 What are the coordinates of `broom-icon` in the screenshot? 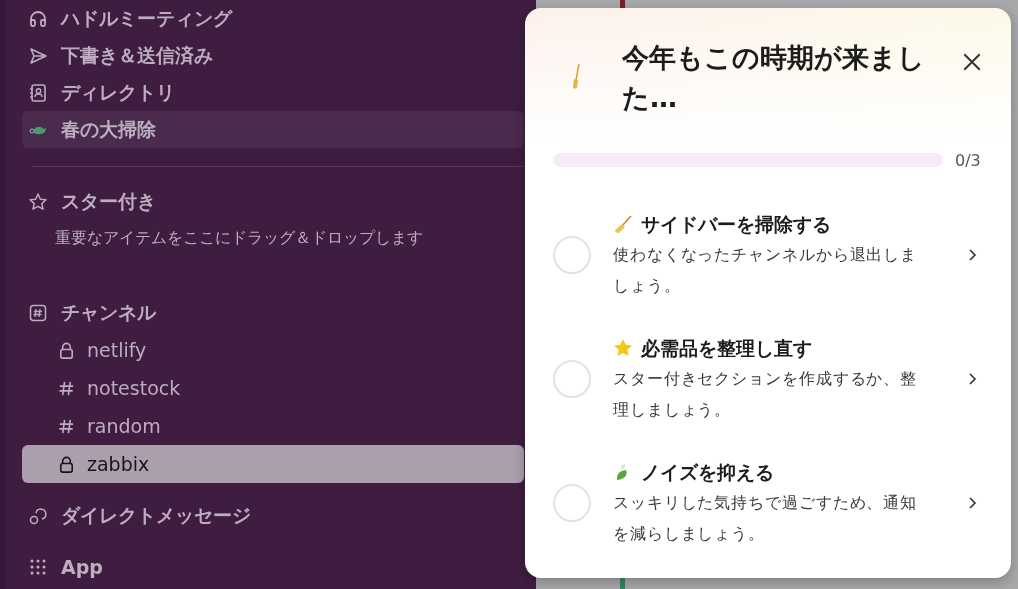 It's located at (623, 224).